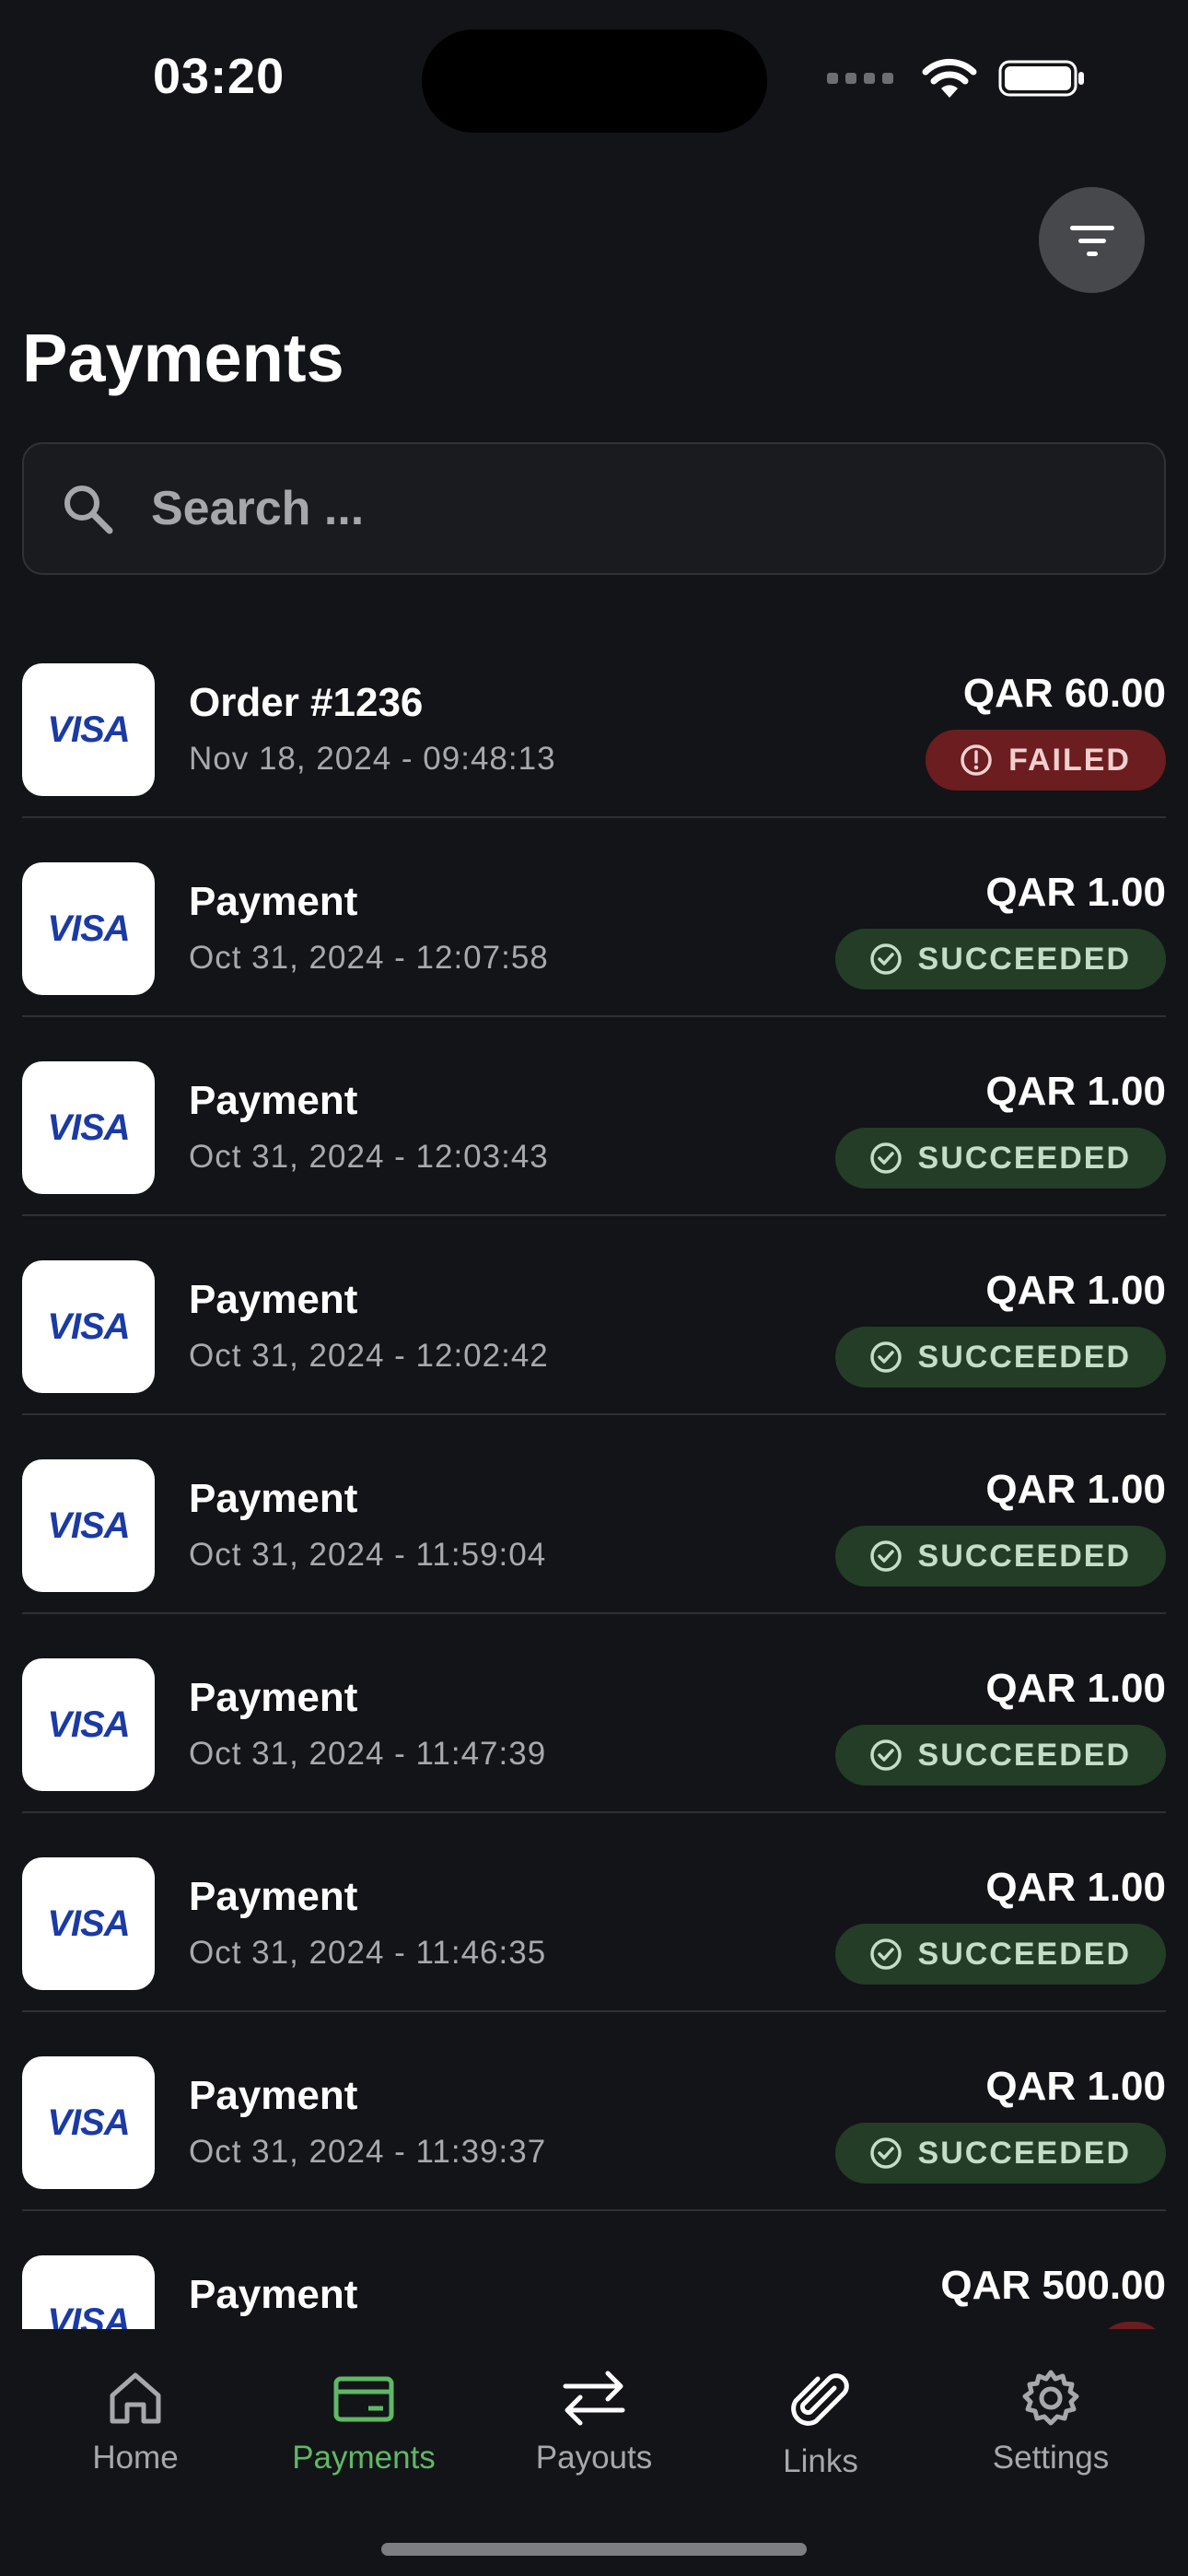 The image size is (1188, 2576). What do you see at coordinates (219, 76) in the screenshot?
I see `status-time: 03:20` at bounding box center [219, 76].